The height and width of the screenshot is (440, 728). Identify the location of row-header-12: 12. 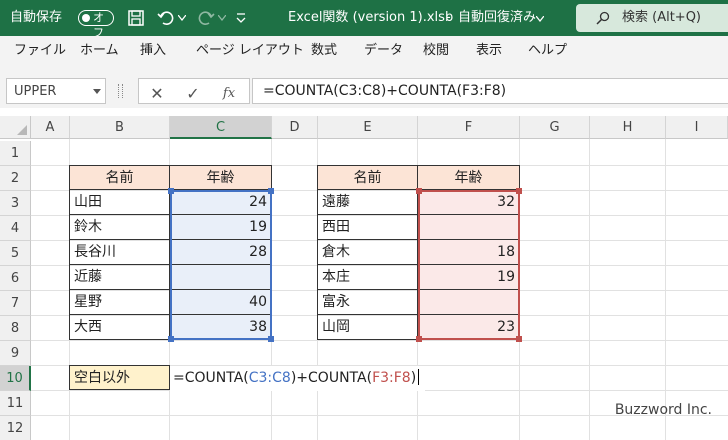
(15, 428).